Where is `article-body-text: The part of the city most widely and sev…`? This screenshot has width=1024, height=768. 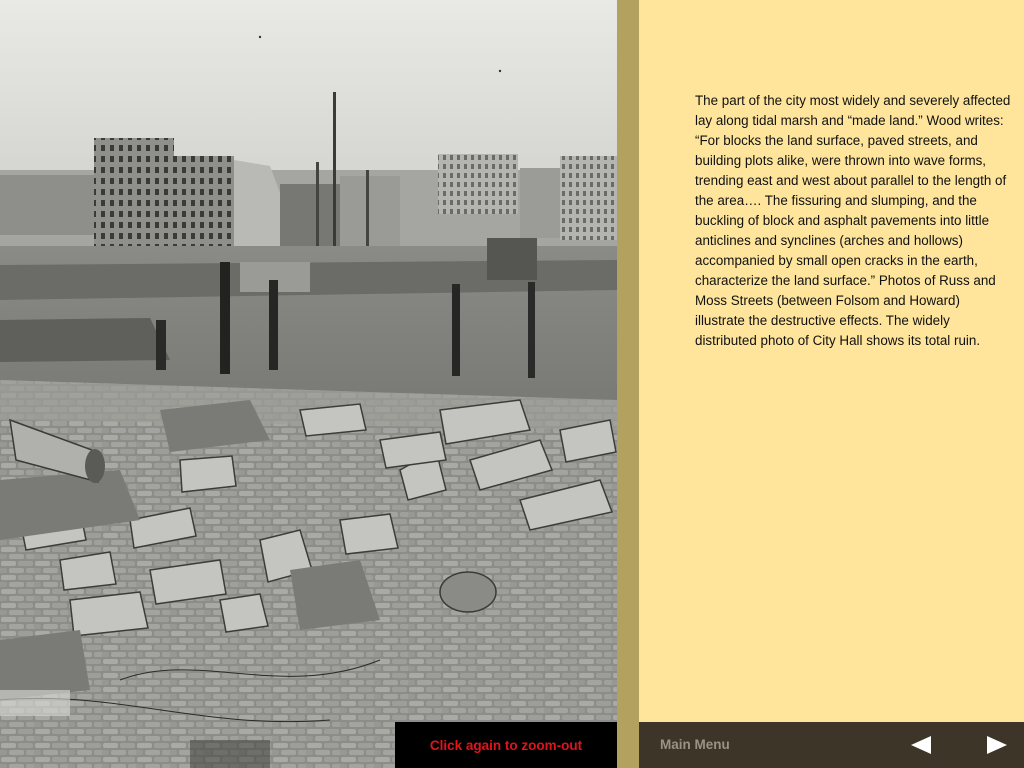 article-body-text: The part of the city most widely and sev… is located at coordinates (853, 220).